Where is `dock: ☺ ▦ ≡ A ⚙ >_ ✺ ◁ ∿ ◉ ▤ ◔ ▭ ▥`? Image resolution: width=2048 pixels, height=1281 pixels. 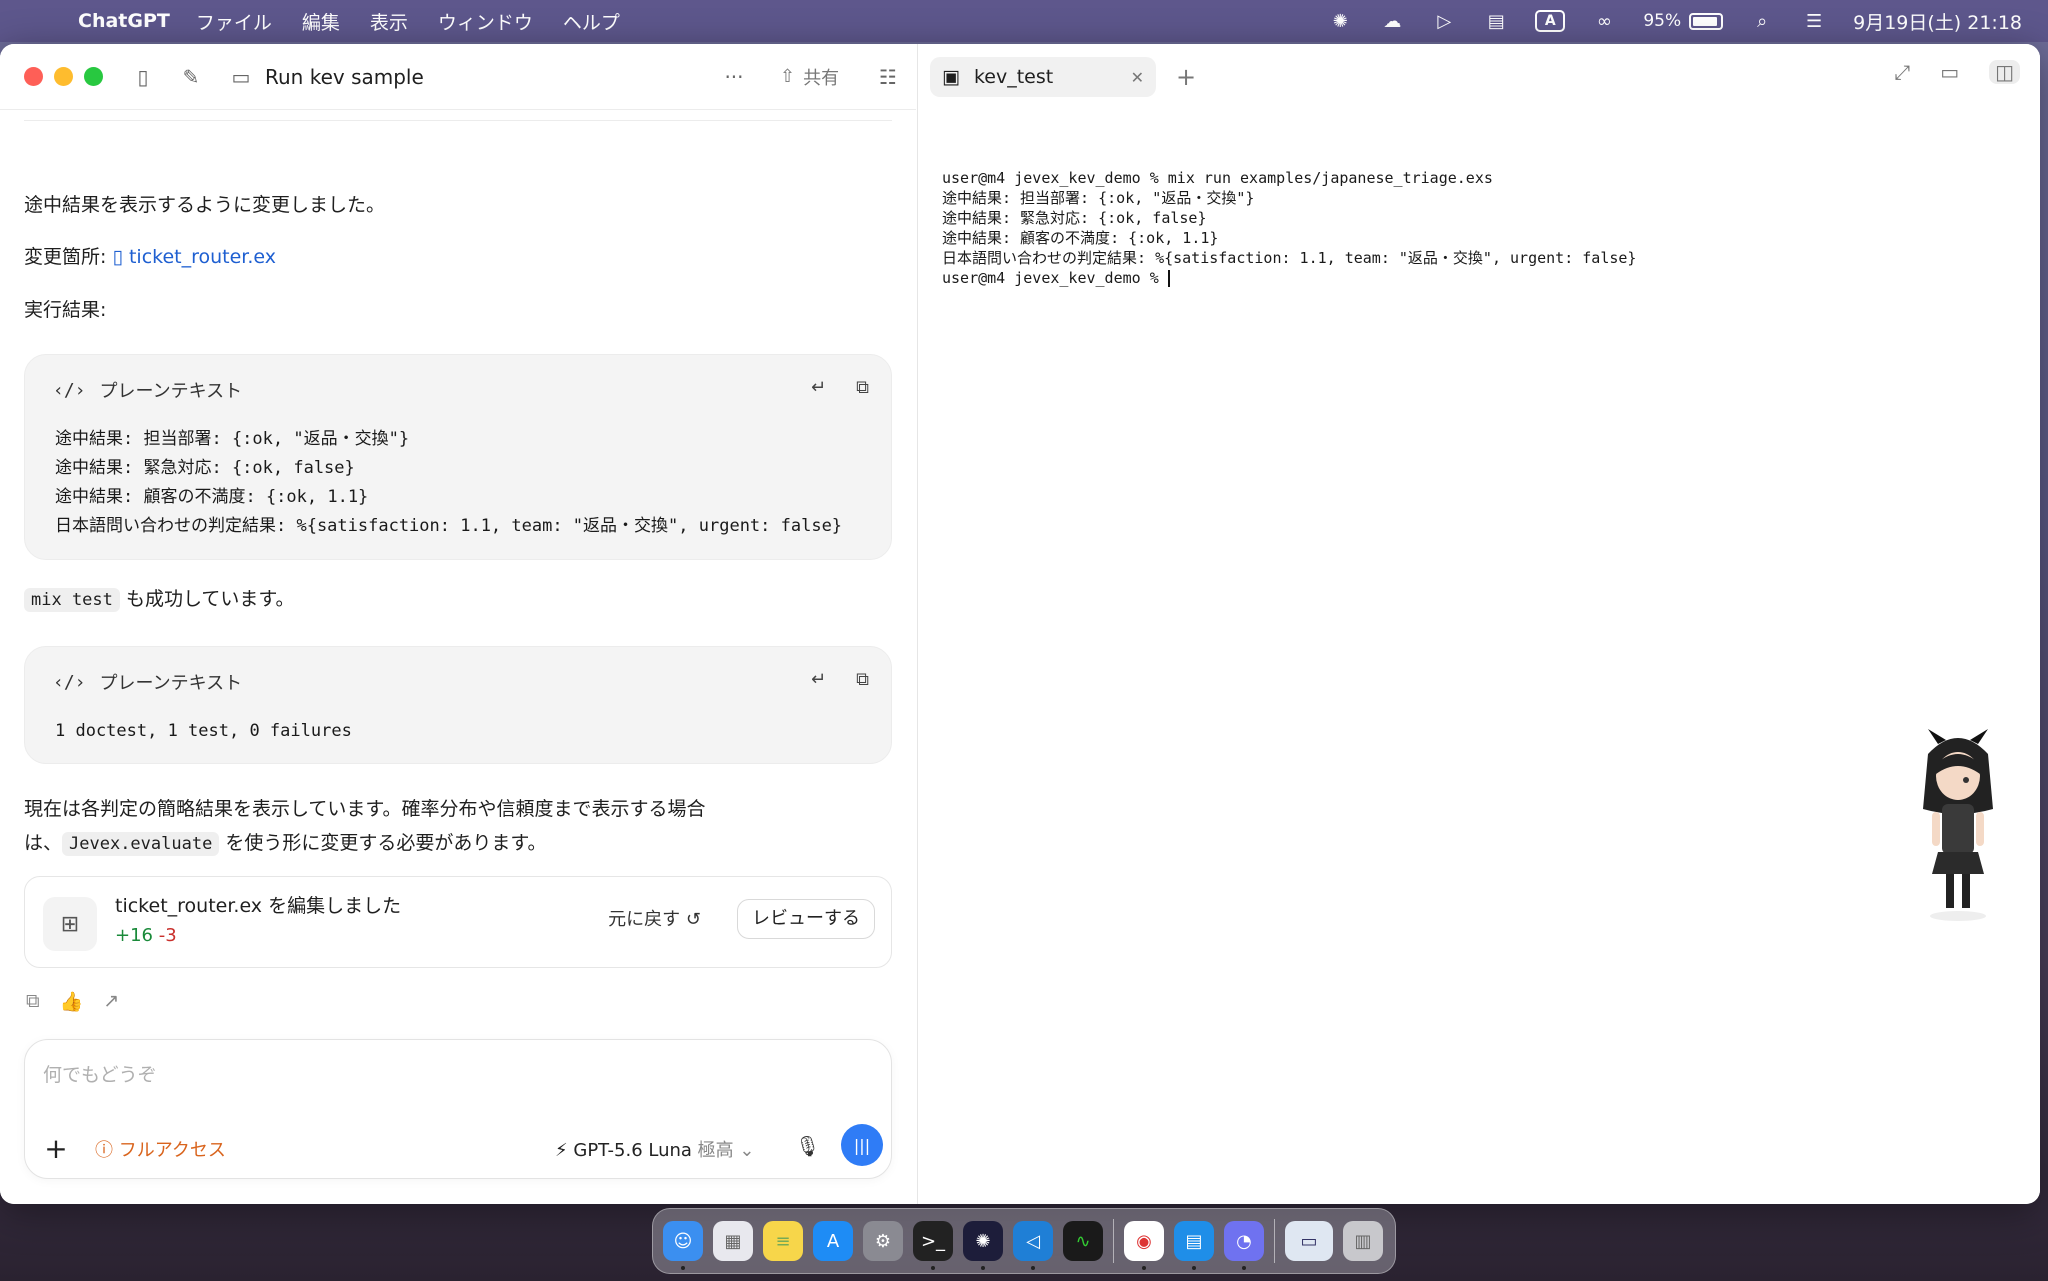
dock: ☺ ▦ ≡ A ⚙ >_ ✺ ◁ ∿ ◉ ▤ ◔ ▭ ▥ is located at coordinates (1024, 1241).